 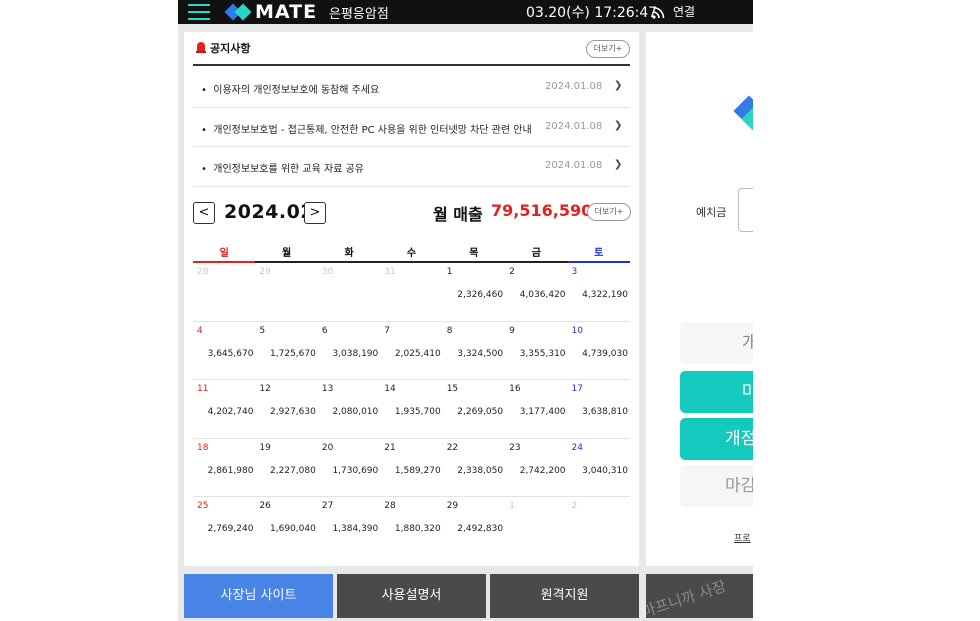 What do you see at coordinates (574, 506) in the screenshot?
I see `day-number: 2` at bounding box center [574, 506].